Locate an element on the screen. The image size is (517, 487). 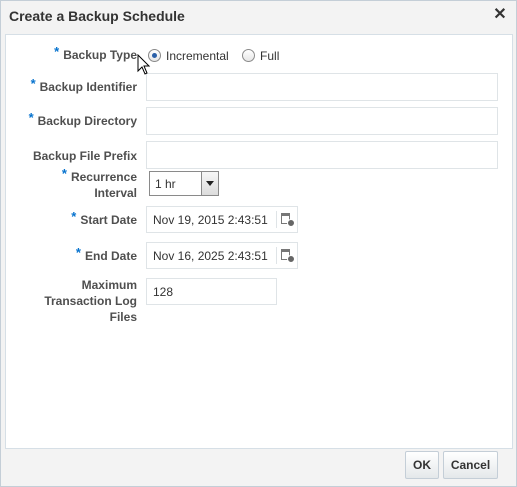
max-transaction-log-files-label: Maximum Transaction Log Files is located at coordinates (90, 301).